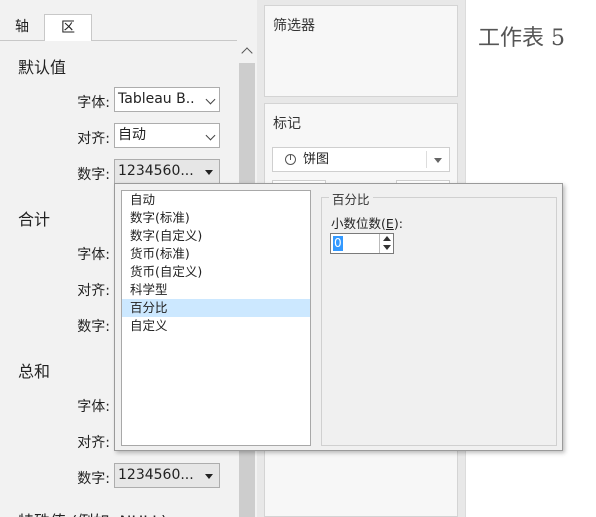 Image resolution: width=596 pixels, height=517 pixels. I want to click on decimal-places-value: 0, so click(338, 243).